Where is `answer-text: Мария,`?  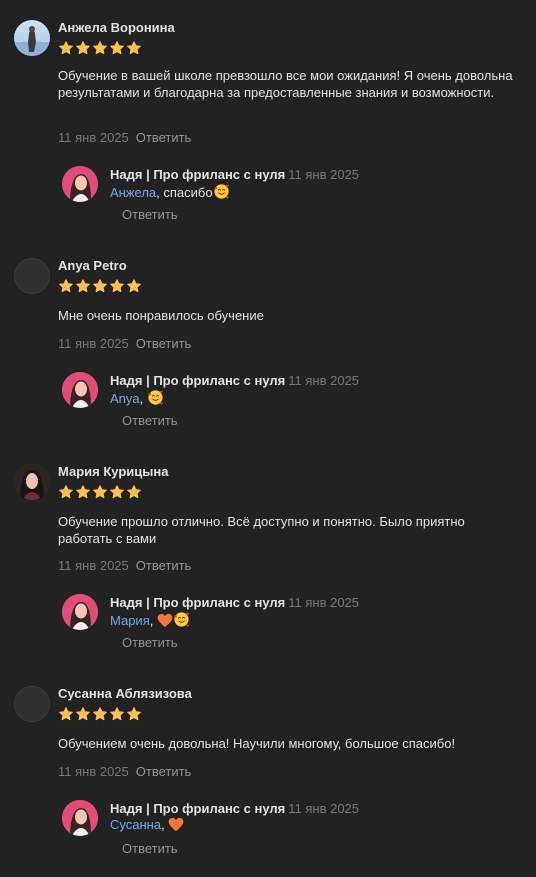
answer-text: Мария, is located at coordinates (150, 621).